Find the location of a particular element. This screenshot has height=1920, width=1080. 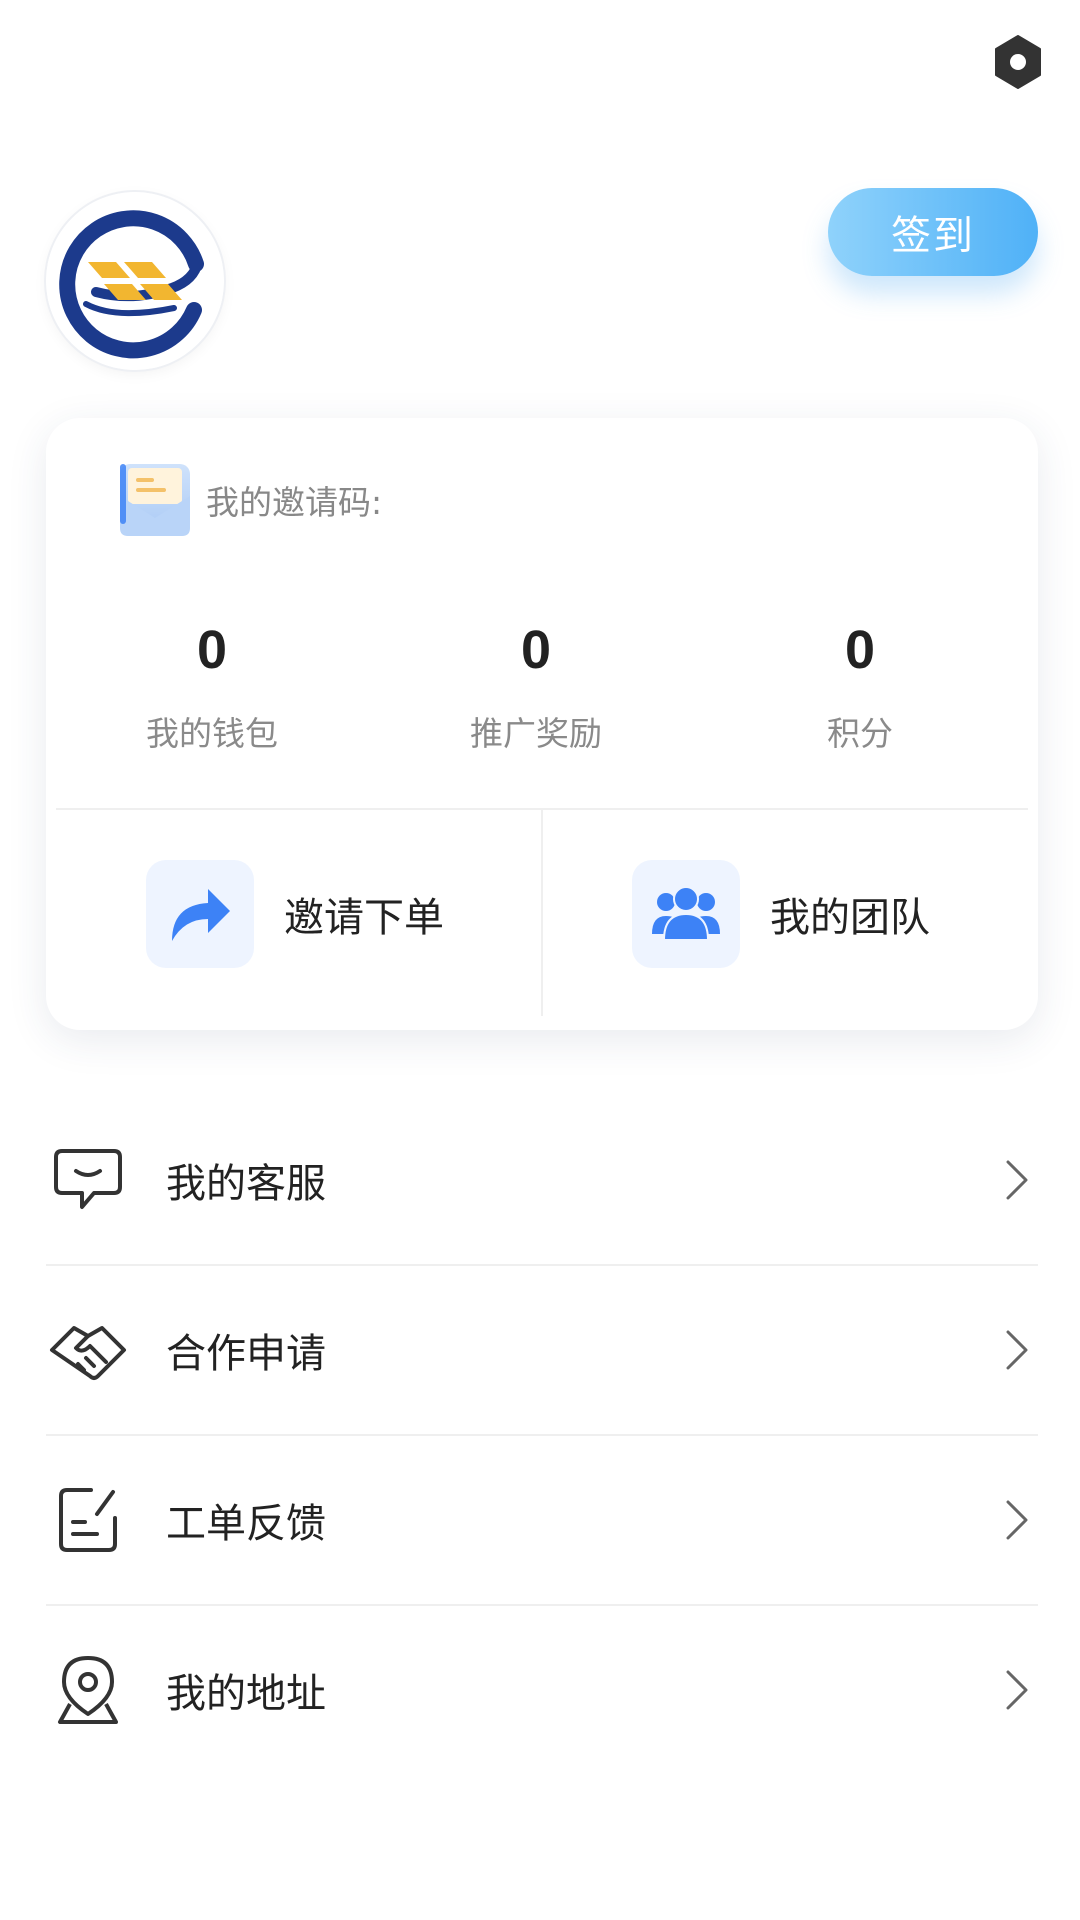

menu-item-customer-service: 我的客服 is located at coordinates (542, 1180).